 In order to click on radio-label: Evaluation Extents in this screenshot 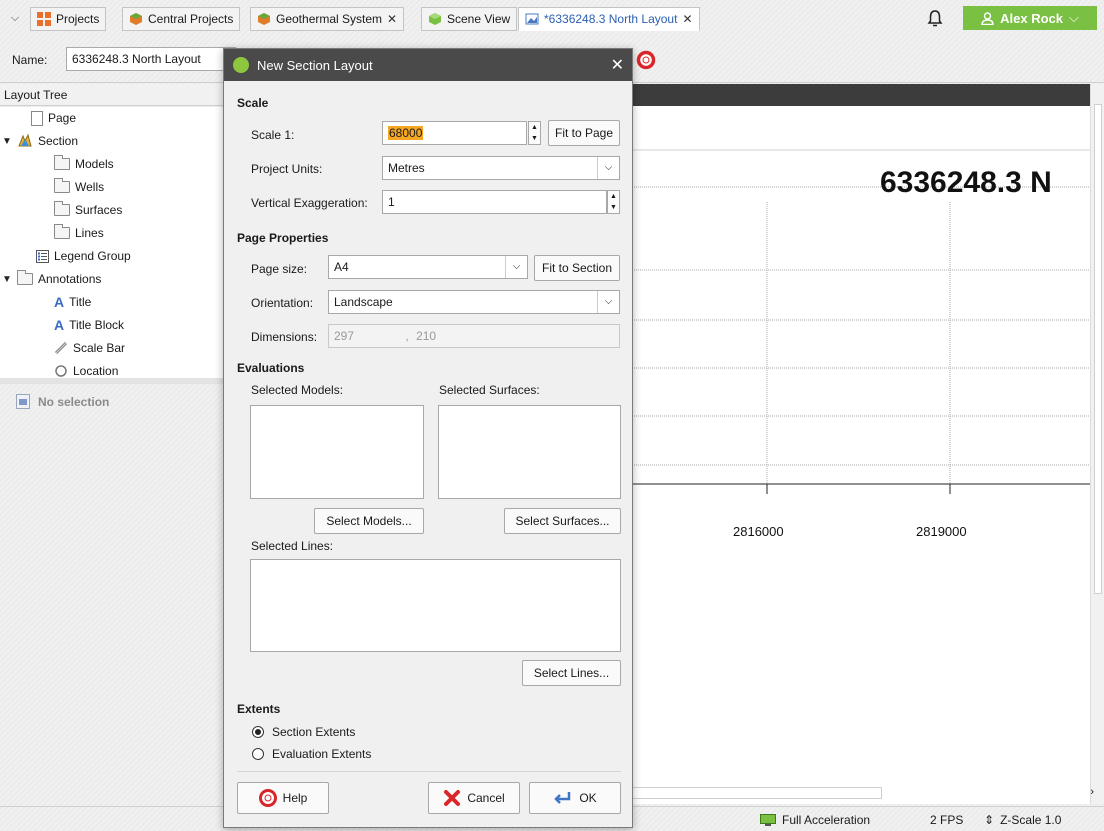, I will do `click(322, 754)`.